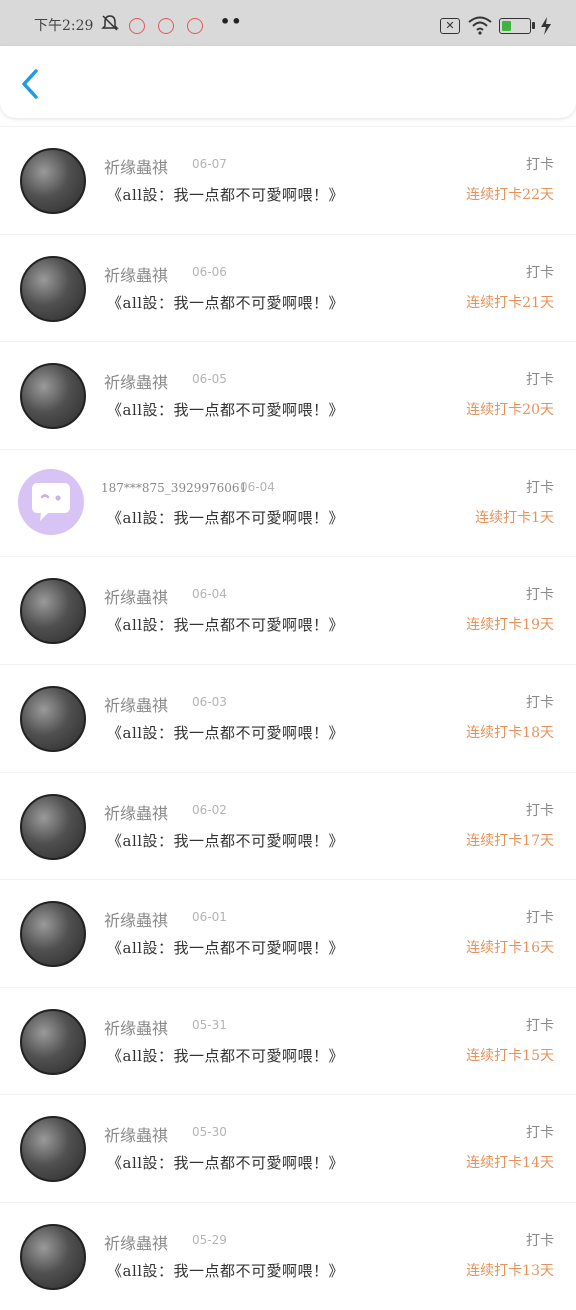 The height and width of the screenshot is (1310, 576). Describe the element at coordinates (288, 82) in the screenshot. I see `top-bar` at that location.